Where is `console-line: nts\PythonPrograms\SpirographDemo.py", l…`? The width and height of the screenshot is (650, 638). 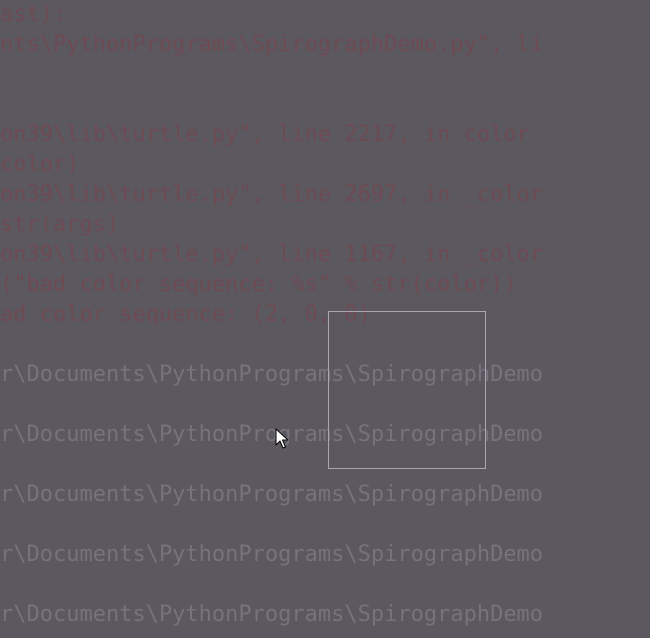 console-line: nts\PythonPrograms\SpirographDemo.py", l… is located at coordinates (272, 44).